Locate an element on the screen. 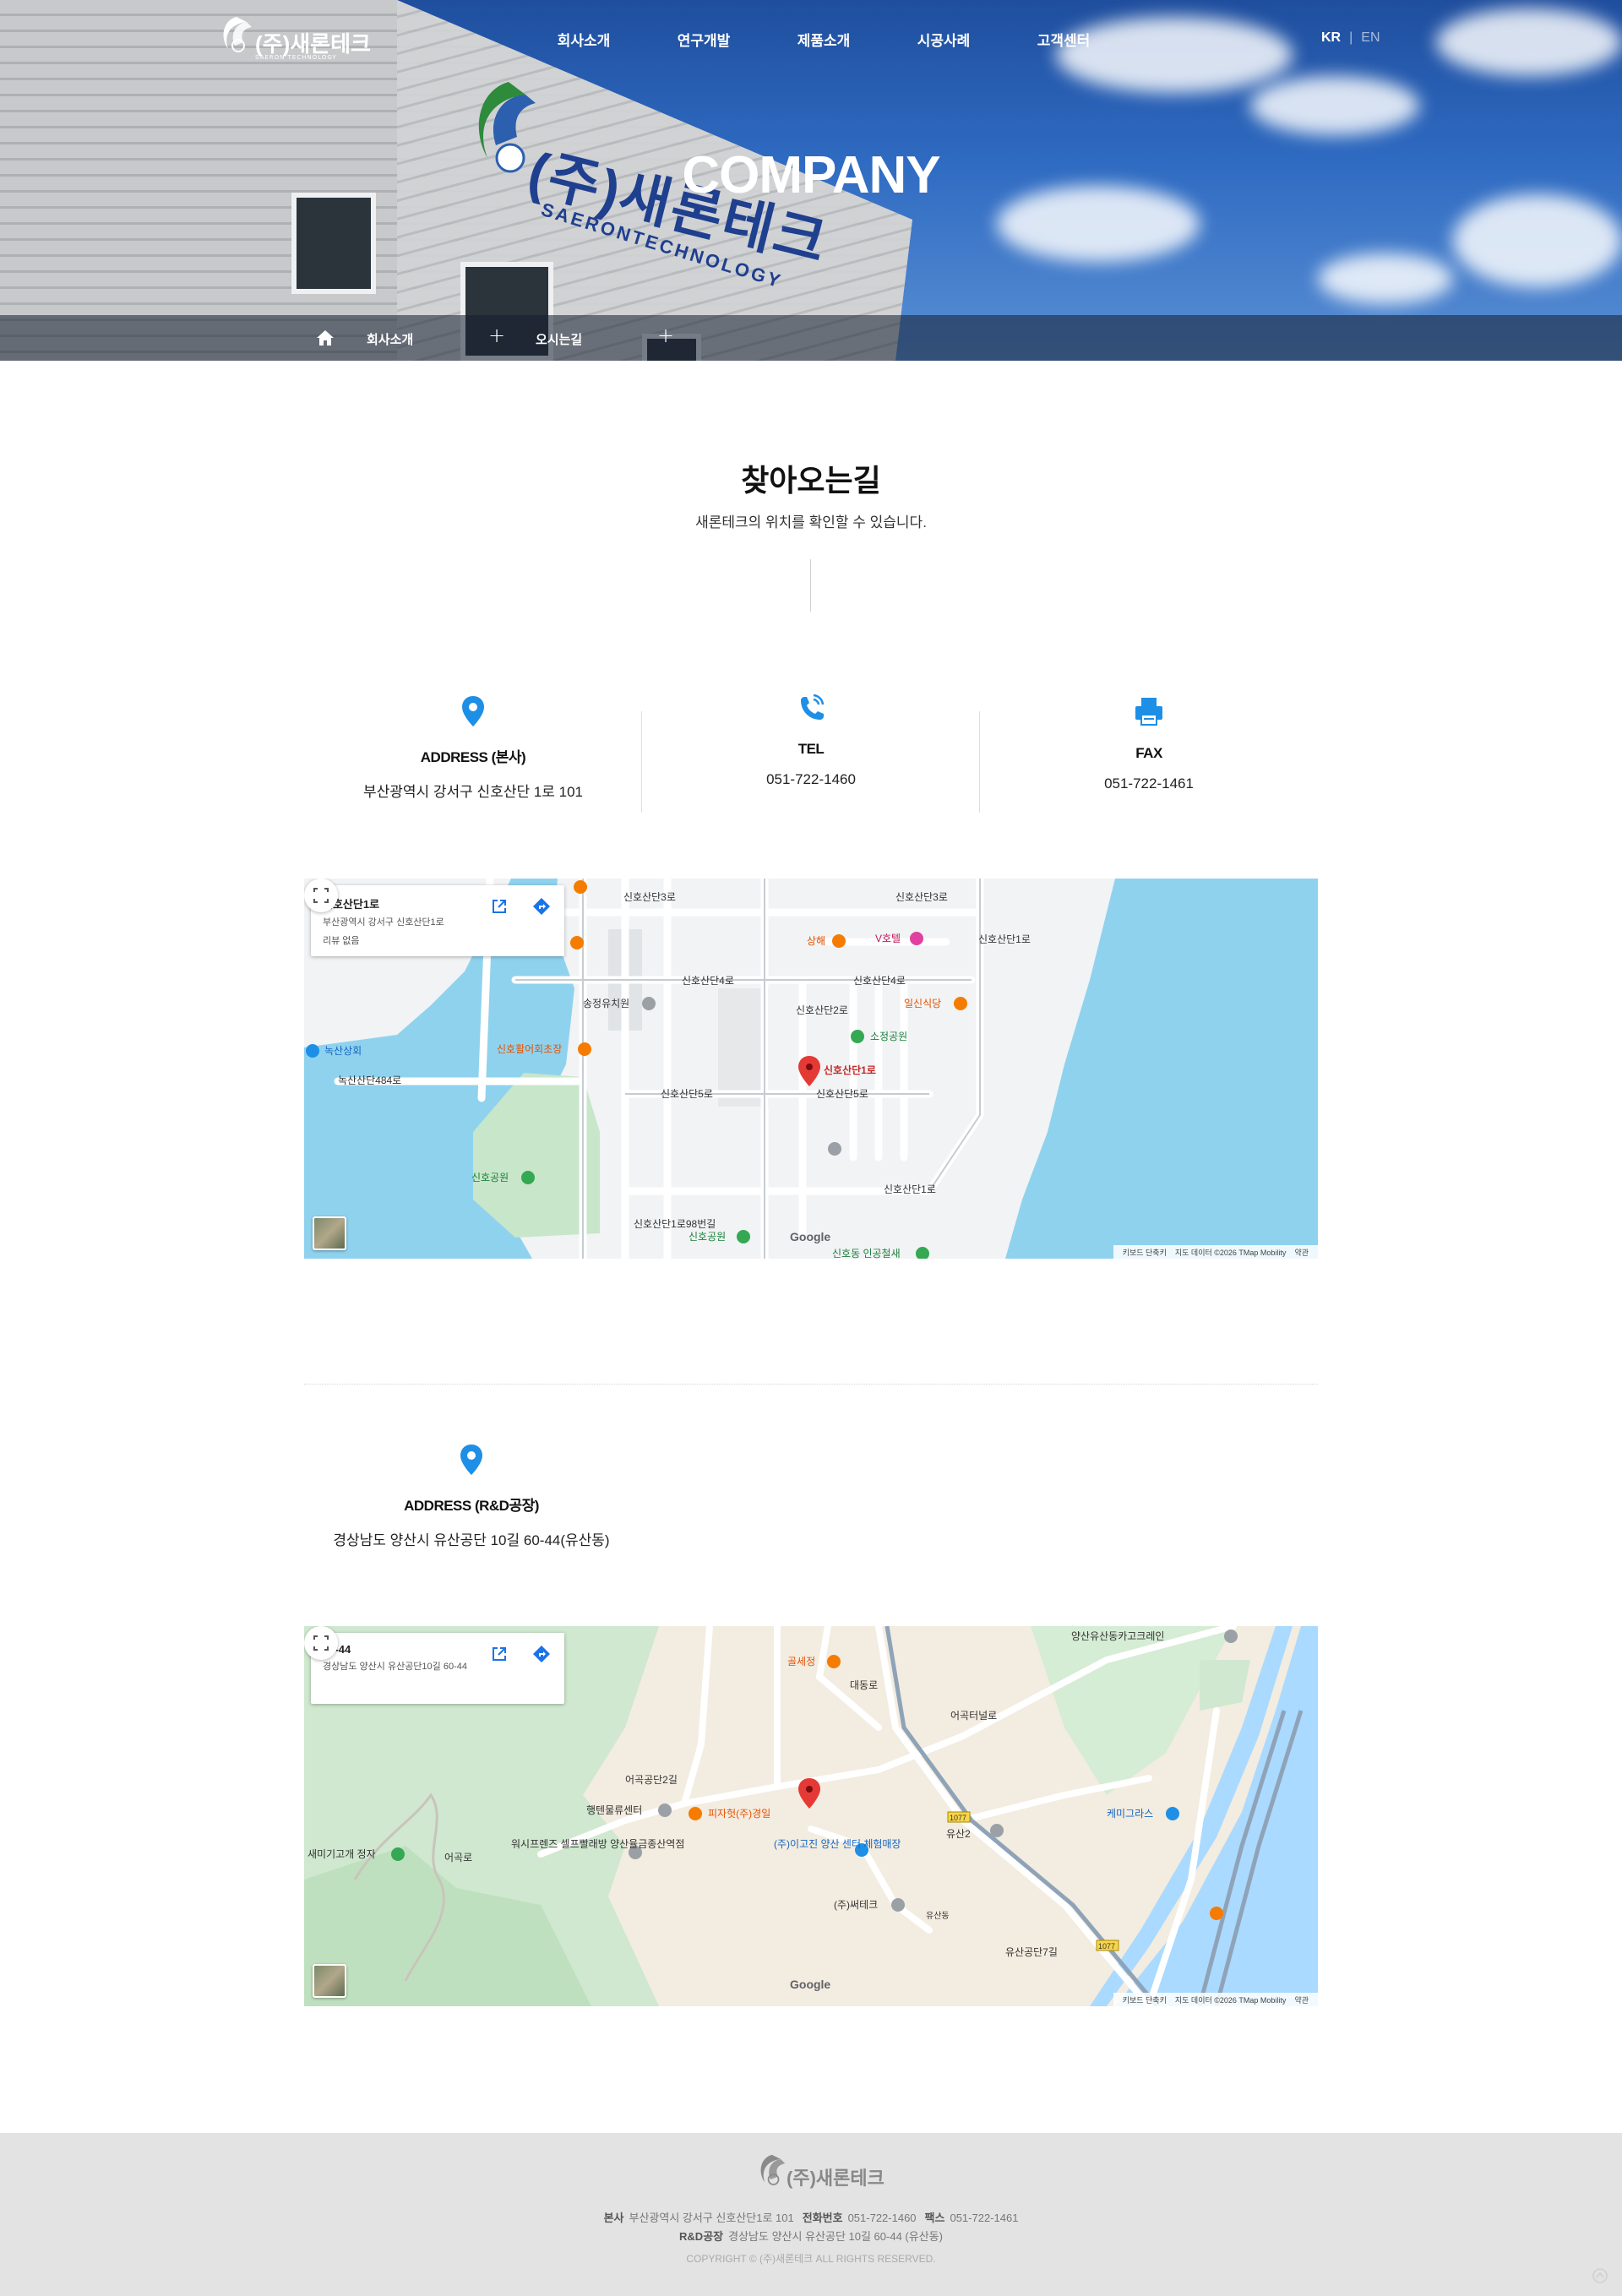  footer-hq-label: 본사 is located at coordinates (614, 2218).